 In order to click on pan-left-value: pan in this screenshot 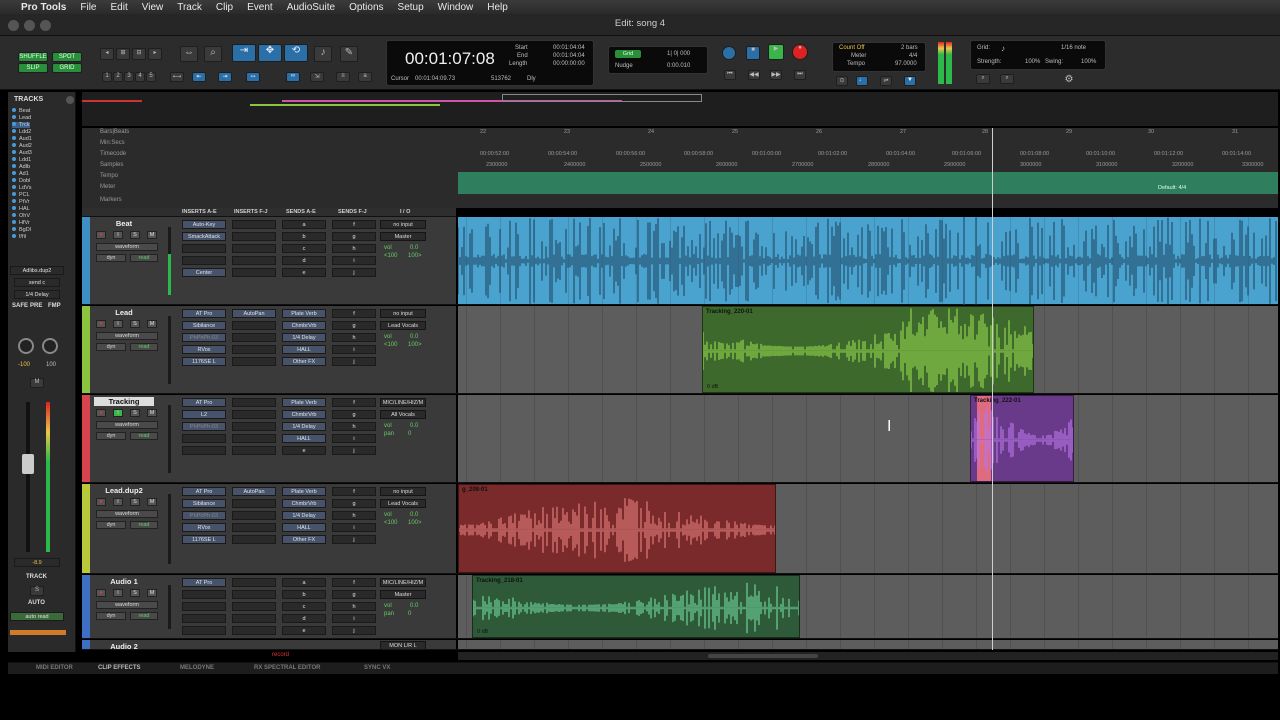, I will do `click(389, 434)`.